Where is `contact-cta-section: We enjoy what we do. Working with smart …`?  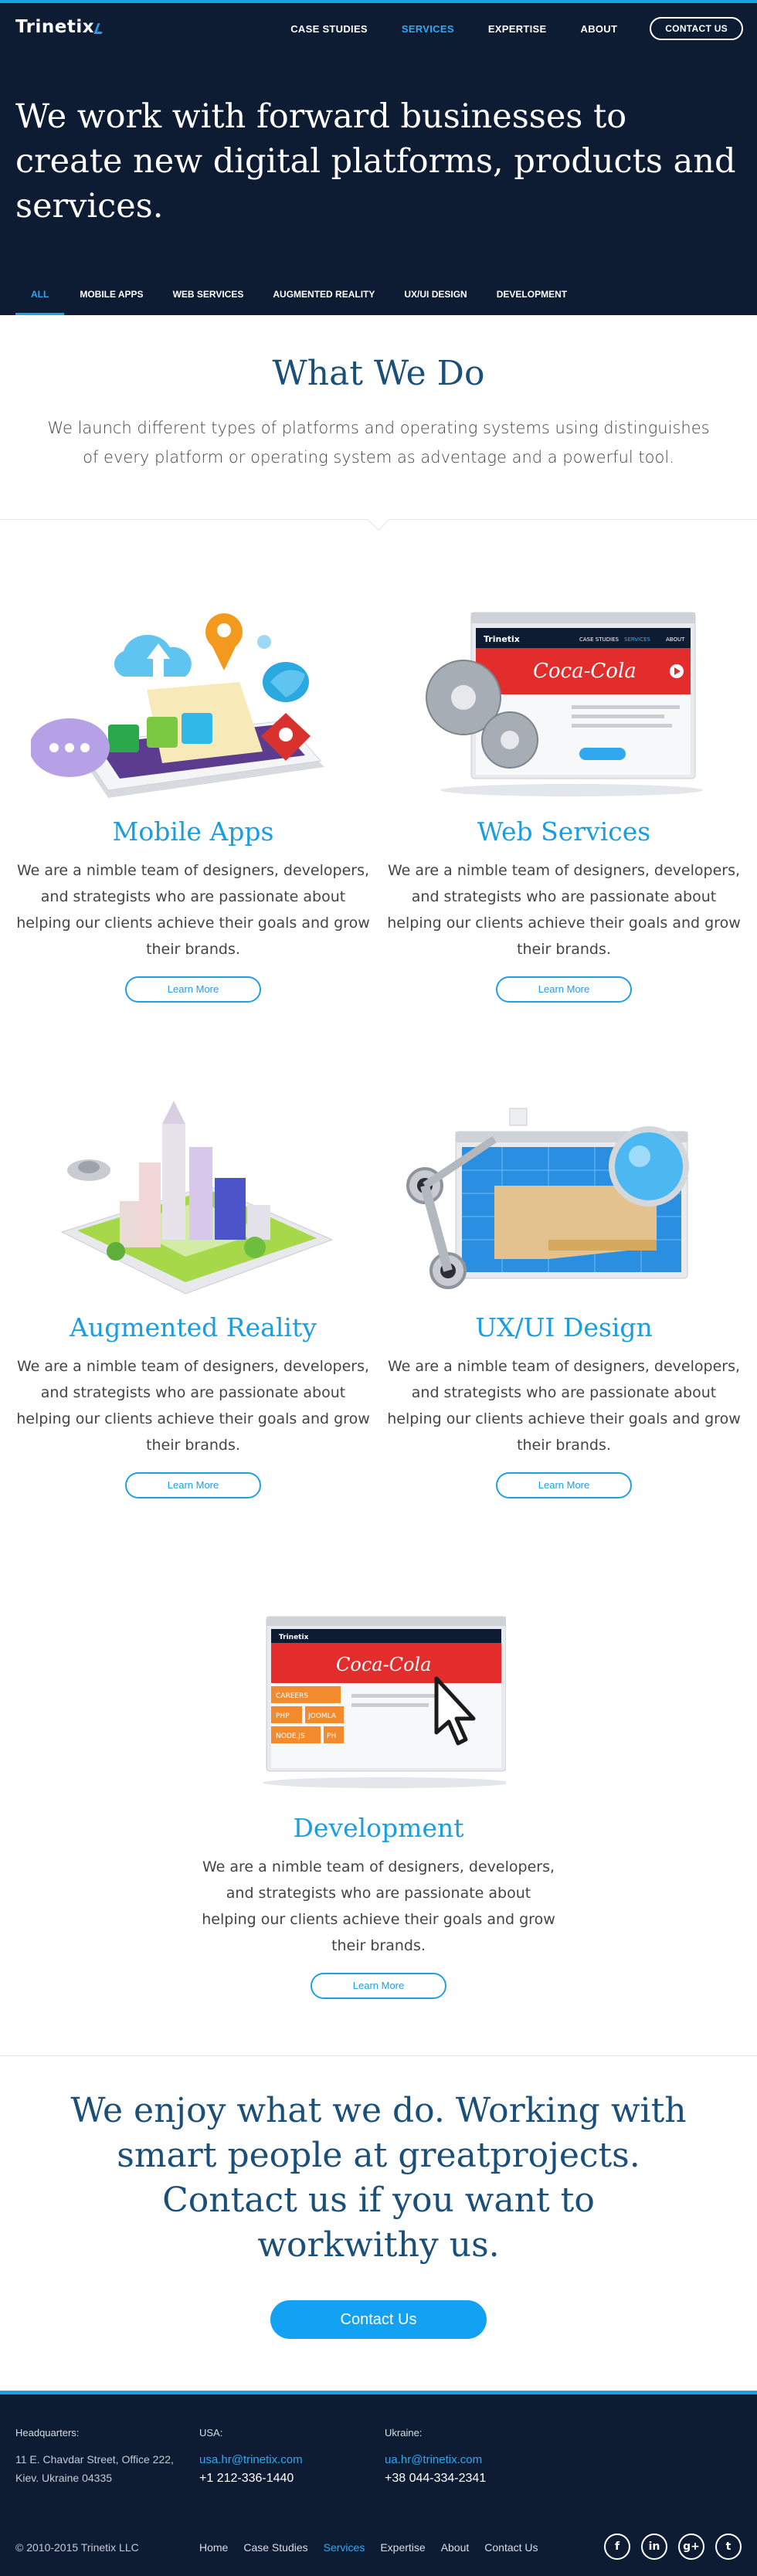
contact-cta-section: We enjoy what we do. Working with smart … is located at coordinates (378, 2223).